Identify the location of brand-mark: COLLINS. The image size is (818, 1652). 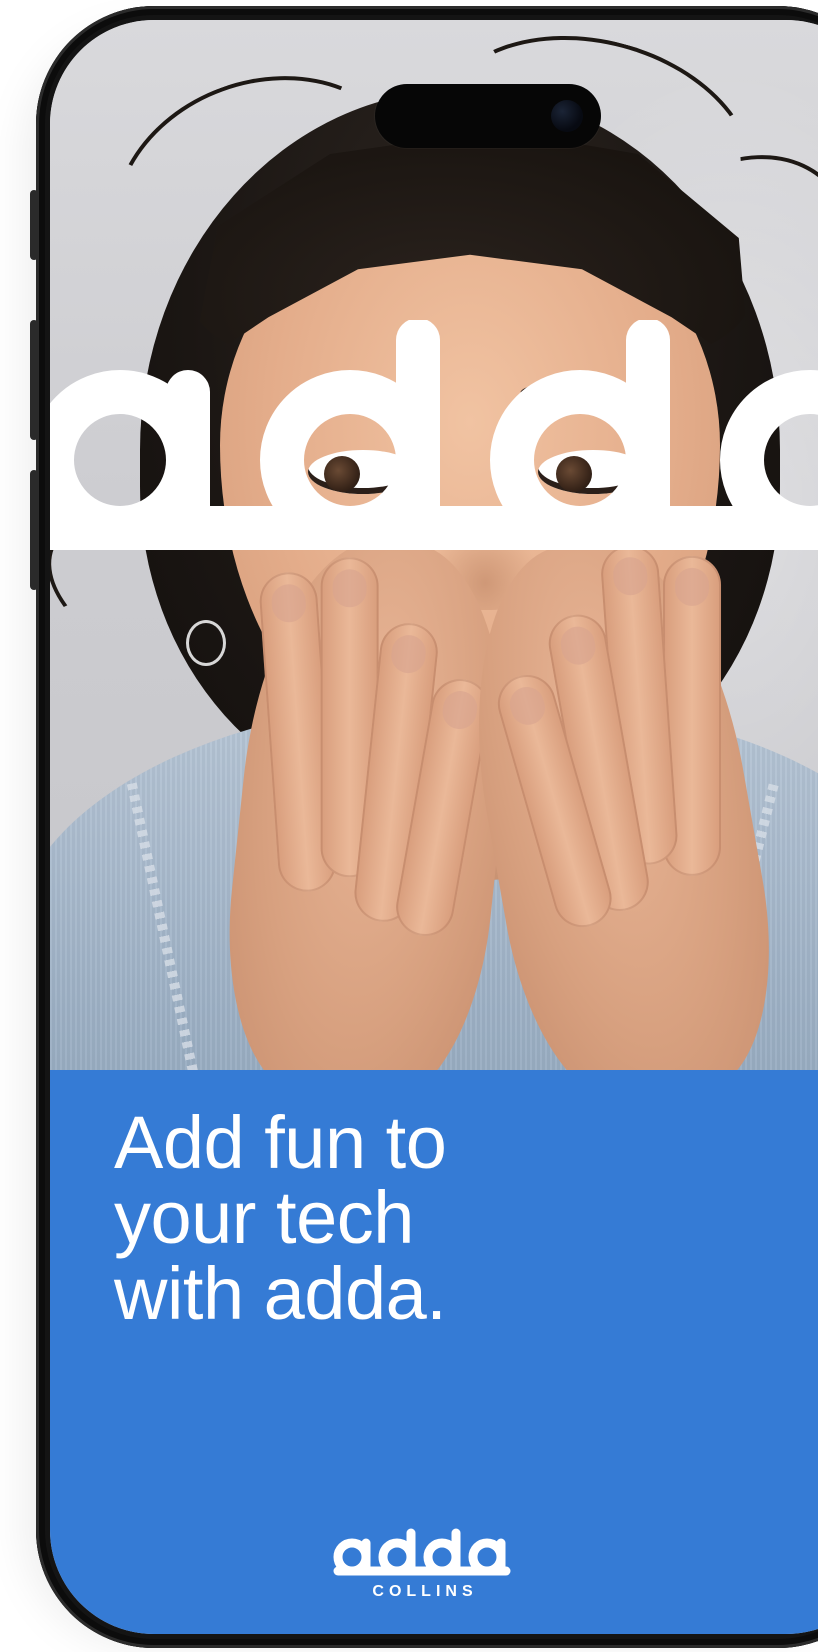
(425, 1570).